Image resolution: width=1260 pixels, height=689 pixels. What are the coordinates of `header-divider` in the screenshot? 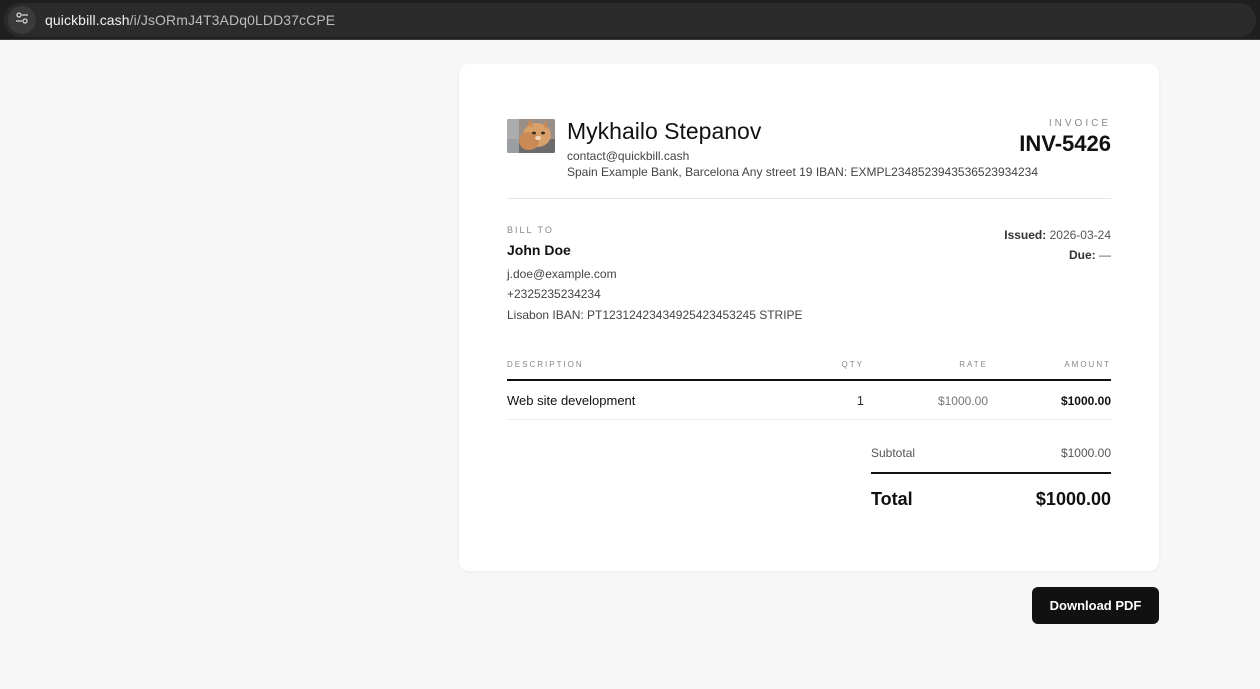 It's located at (809, 198).